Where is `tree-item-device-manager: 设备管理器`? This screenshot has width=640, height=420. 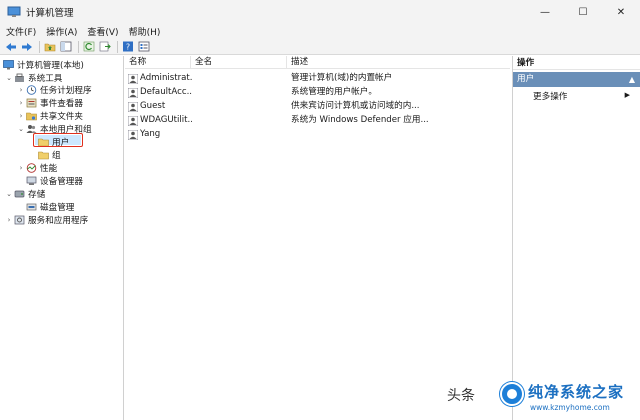 tree-item-device-manager: 设备管理器 is located at coordinates (54, 181).